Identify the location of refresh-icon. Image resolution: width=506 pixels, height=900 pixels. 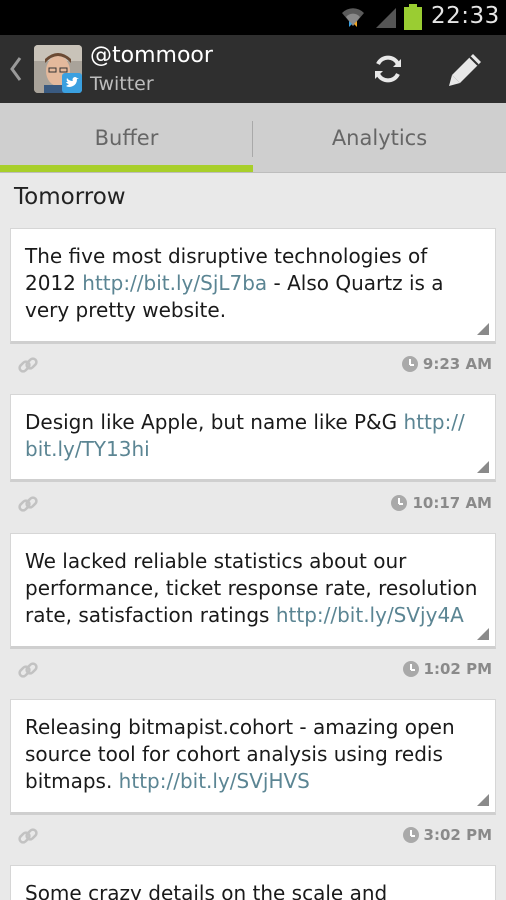
(388, 69).